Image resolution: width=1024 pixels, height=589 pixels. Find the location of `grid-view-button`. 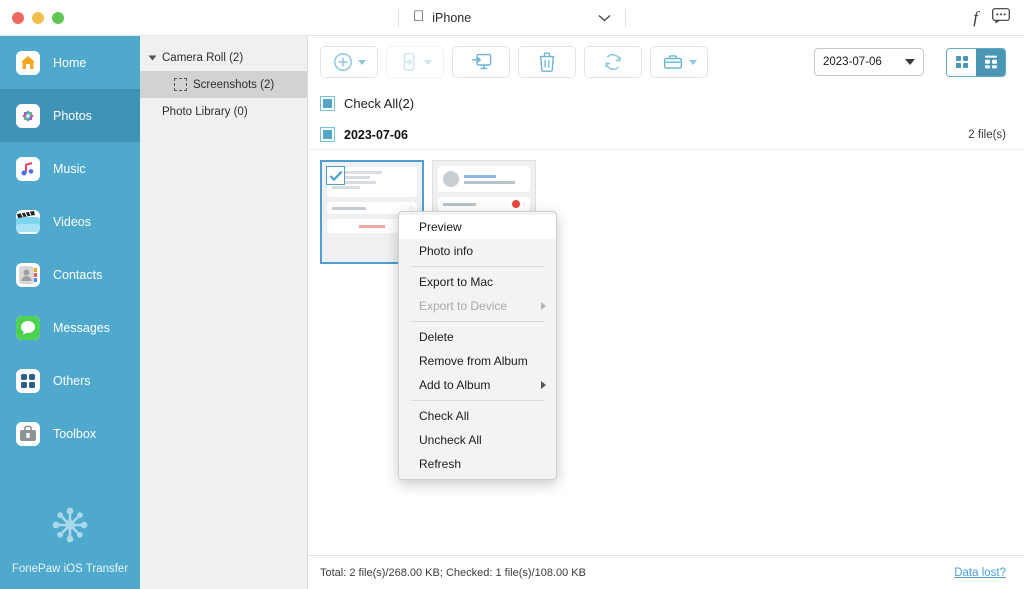

grid-view-button is located at coordinates (961, 62).